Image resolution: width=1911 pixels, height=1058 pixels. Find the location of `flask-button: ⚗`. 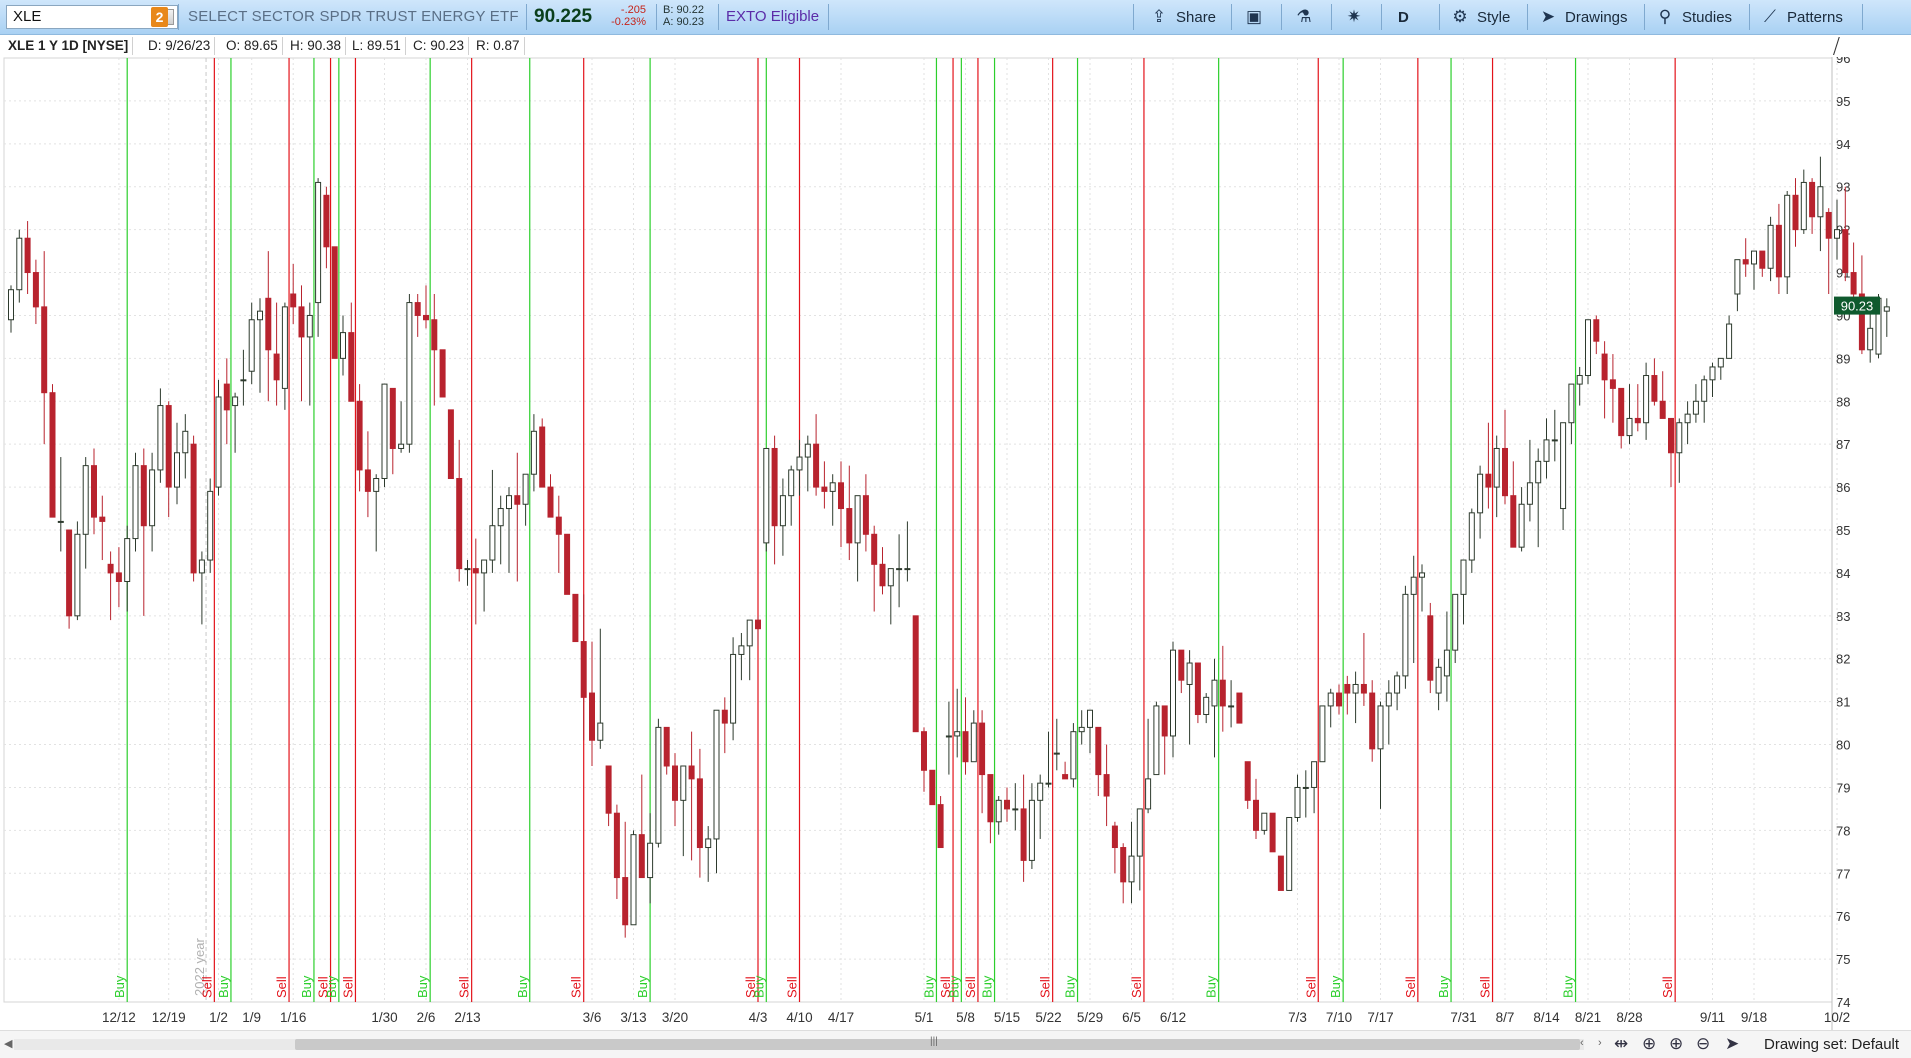

flask-button: ⚗ is located at coordinates (1307, 17).